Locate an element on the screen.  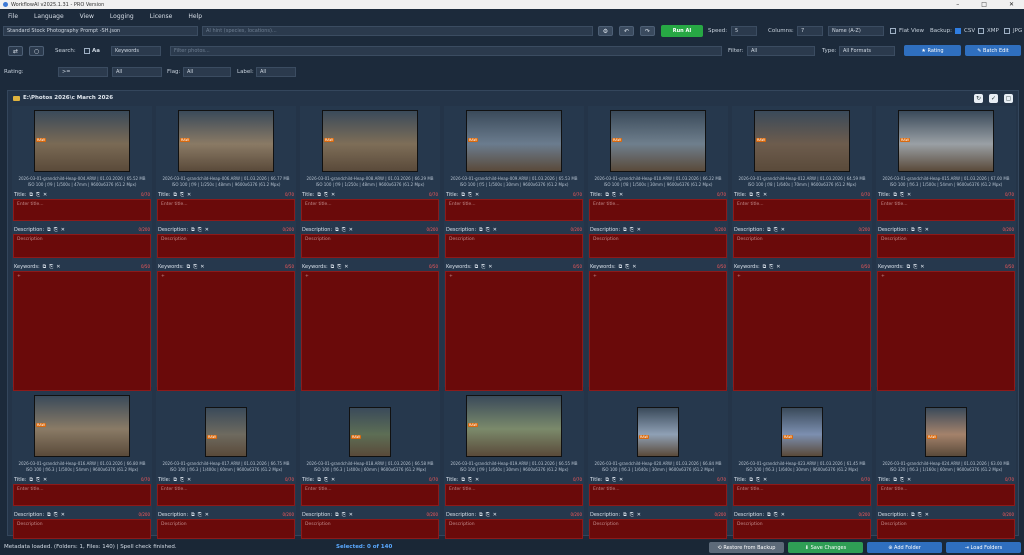
undo-icon: ↶ is located at coordinates (626, 31).